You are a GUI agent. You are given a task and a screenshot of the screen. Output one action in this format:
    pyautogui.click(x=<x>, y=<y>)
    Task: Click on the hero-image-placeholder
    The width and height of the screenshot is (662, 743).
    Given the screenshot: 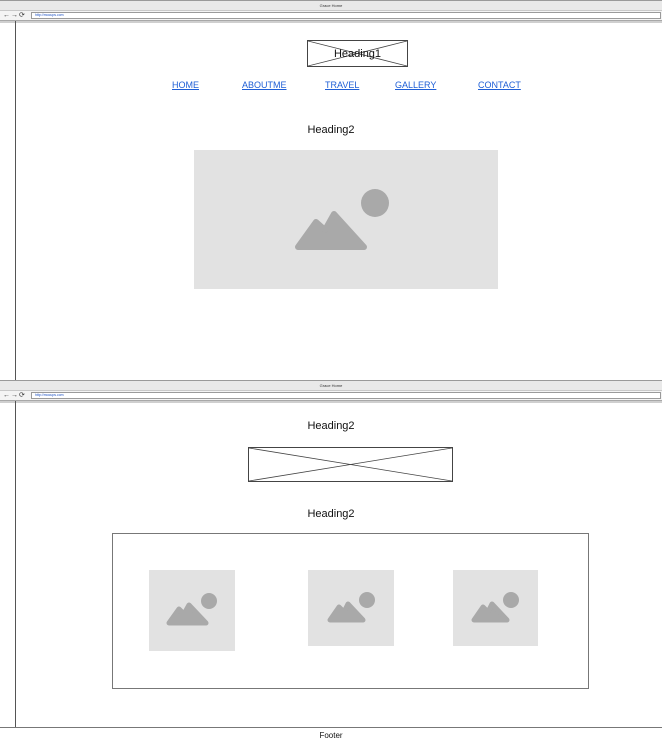 What is the action you would take?
    pyautogui.click(x=346, y=219)
    